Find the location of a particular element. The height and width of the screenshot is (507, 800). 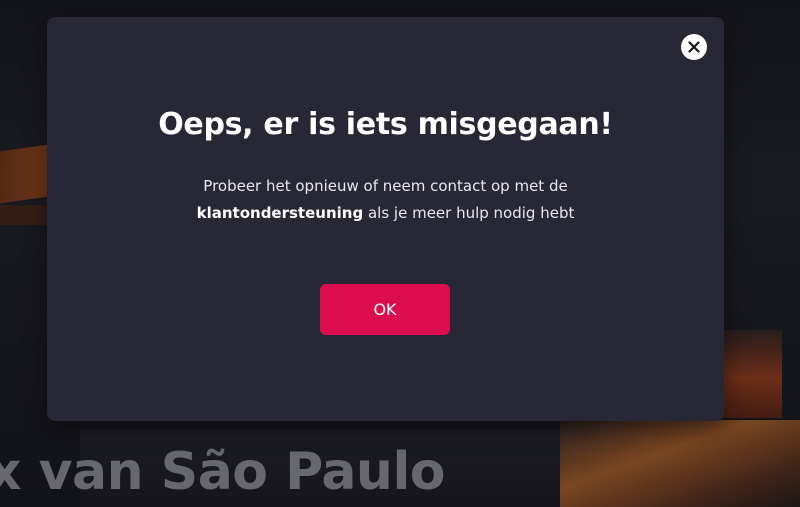

dialog-message-line2: als je meer hulp nodig hebt is located at coordinates (469, 213).